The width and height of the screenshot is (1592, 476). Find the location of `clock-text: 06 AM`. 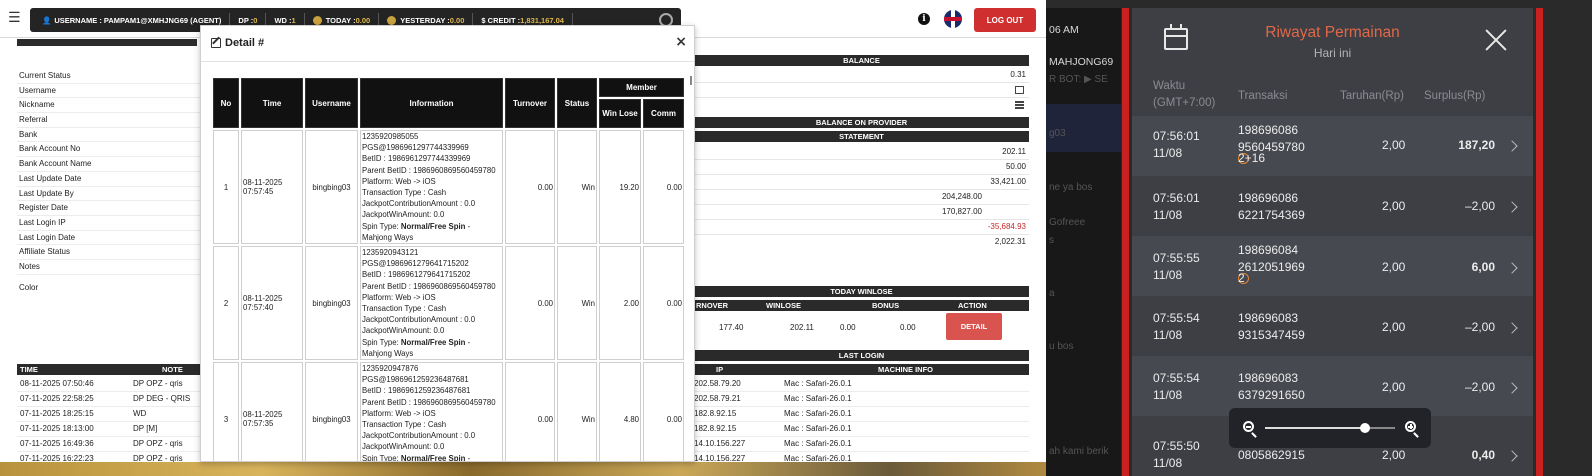

clock-text: 06 AM is located at coordinates (1064, 30).